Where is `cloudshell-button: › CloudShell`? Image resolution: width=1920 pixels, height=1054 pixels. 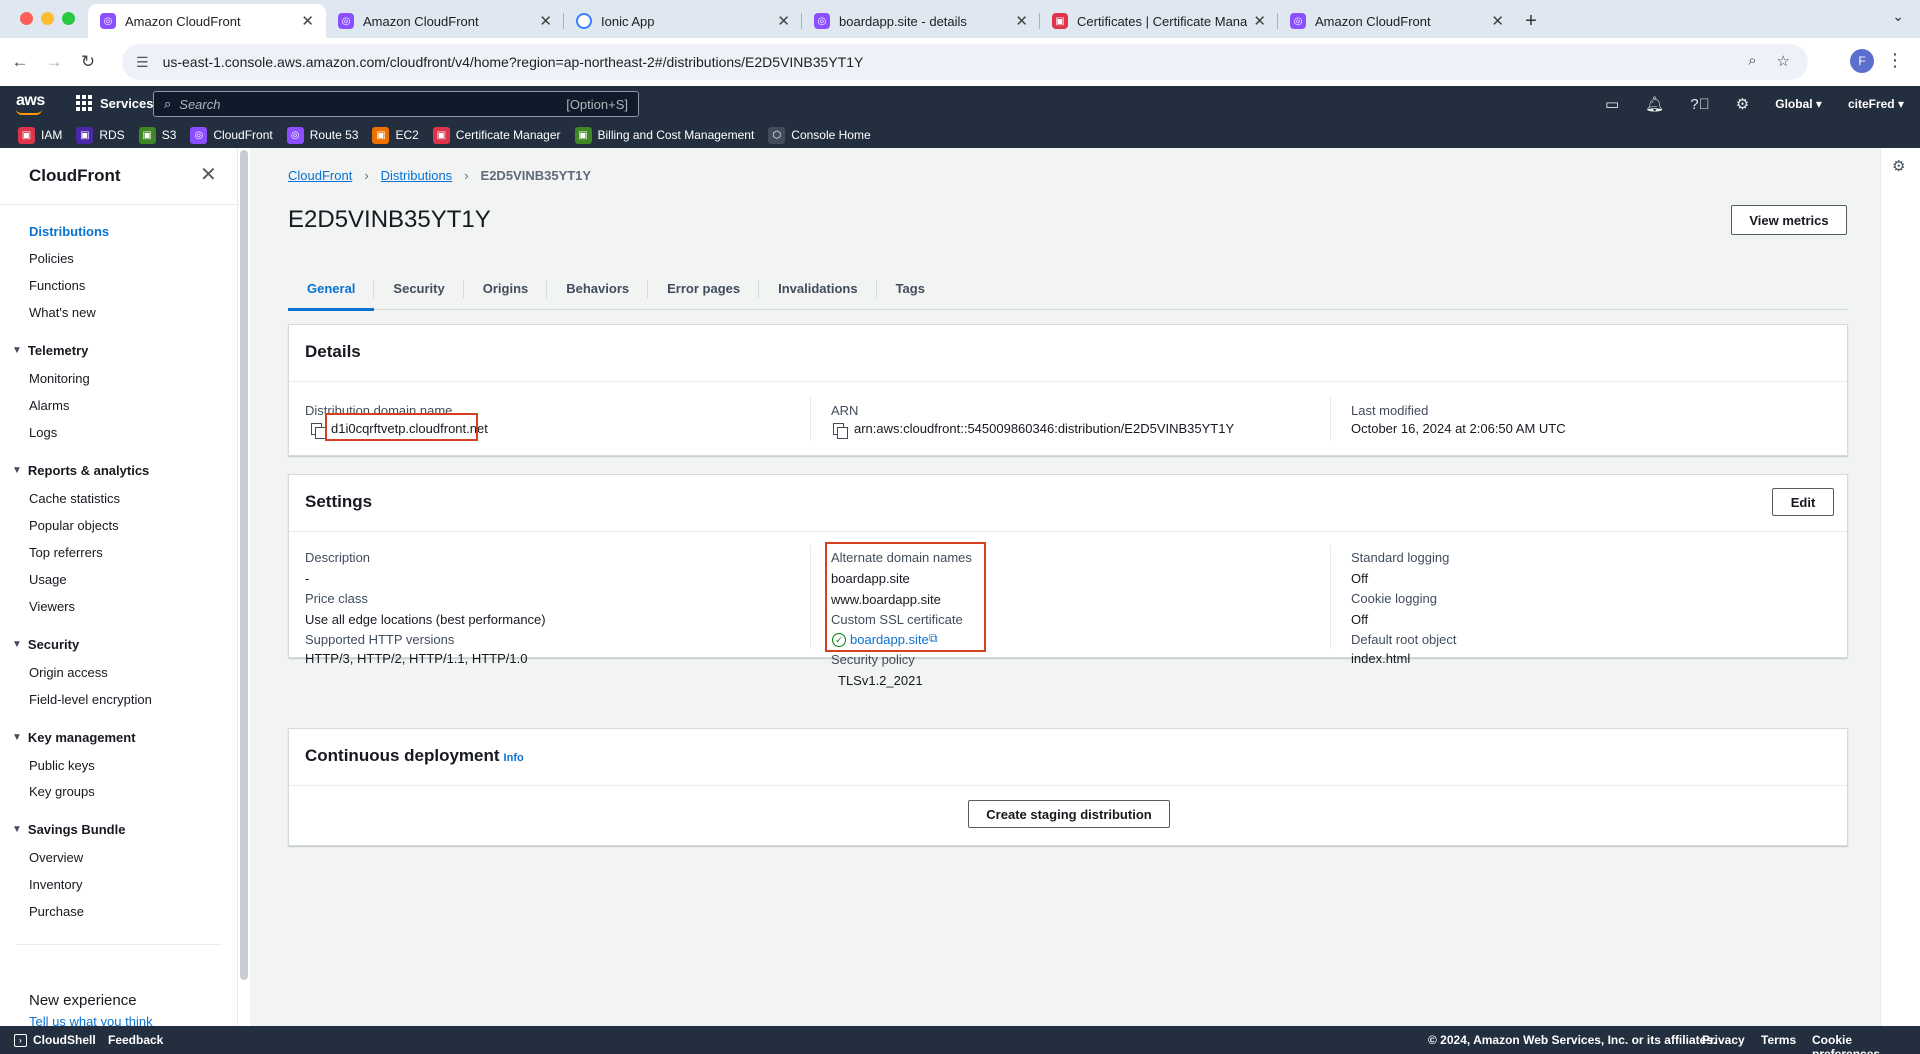 cloudshell-button: › CloudShell is located at coordinates (55, 1040).